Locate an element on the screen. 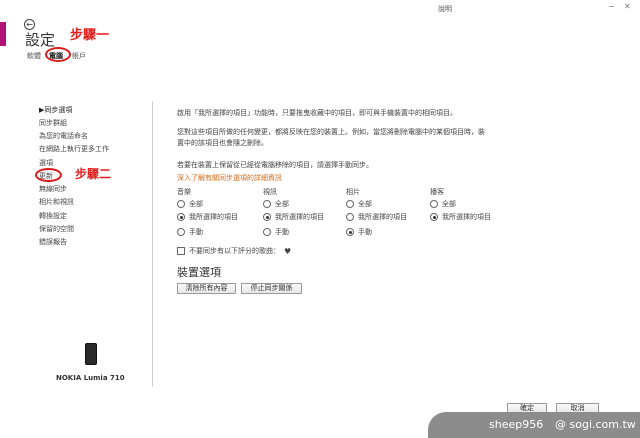 This screenshot has width=640, height=438. podcasts-option-selected: 我所選擇的項目 is located at coordinates (460, 217).